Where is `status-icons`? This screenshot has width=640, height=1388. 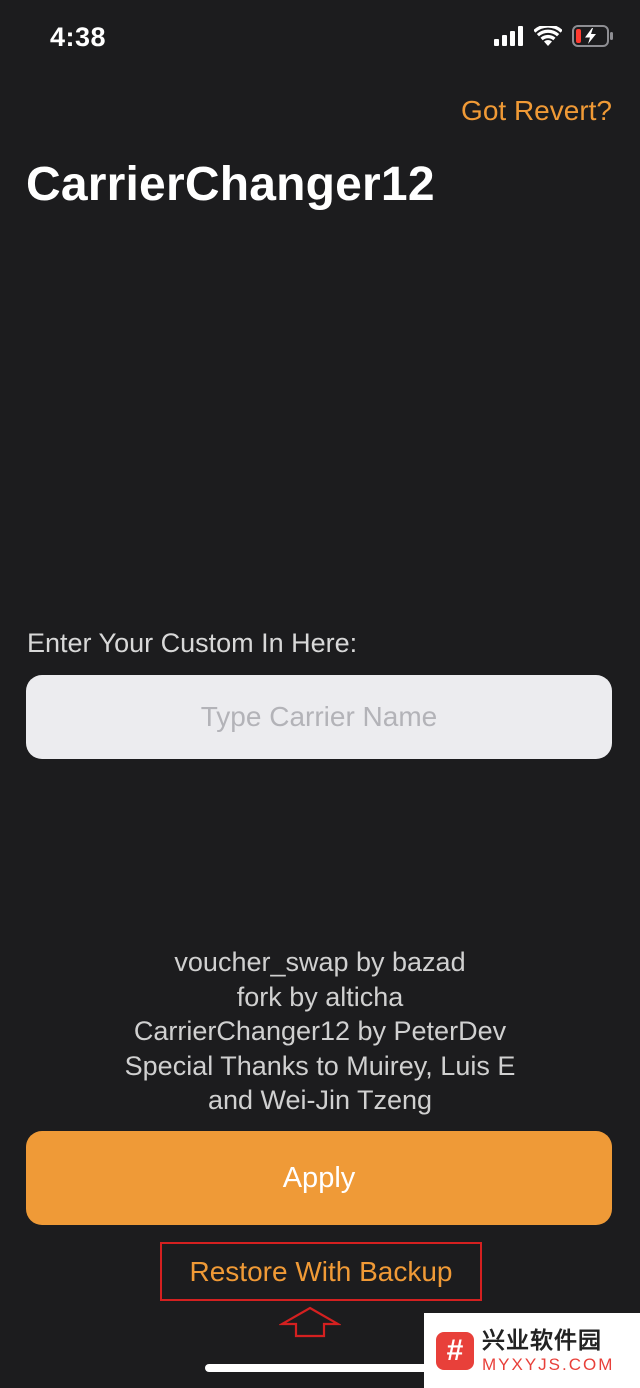
status-icons is located at coordinates (554, 37).